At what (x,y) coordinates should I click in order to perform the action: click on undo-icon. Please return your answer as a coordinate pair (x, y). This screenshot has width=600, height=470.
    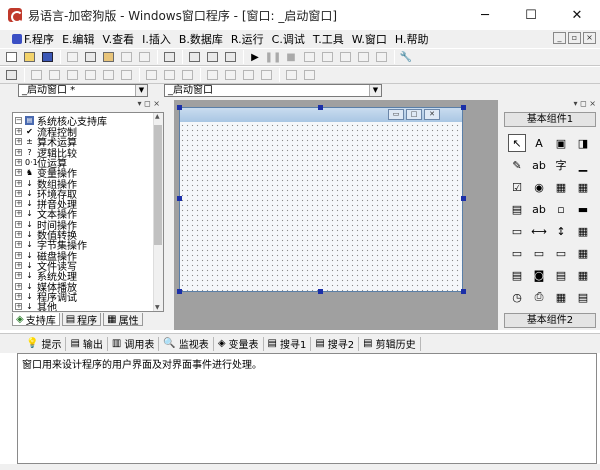
    Looking at the image, I should click on (126, 57).